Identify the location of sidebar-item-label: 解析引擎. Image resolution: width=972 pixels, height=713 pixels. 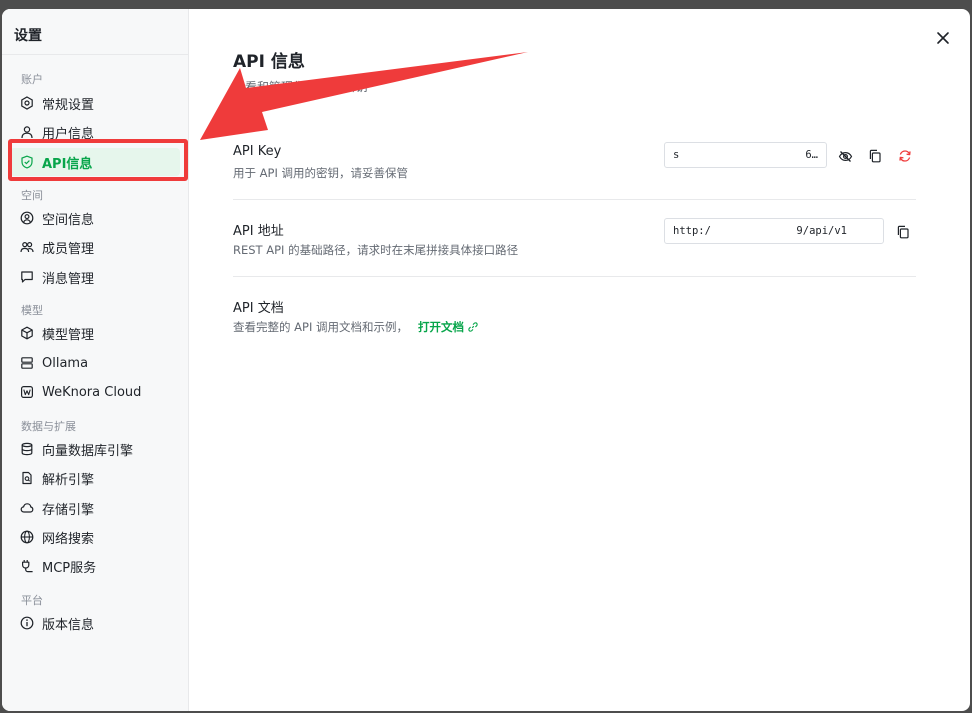
(68, 480).